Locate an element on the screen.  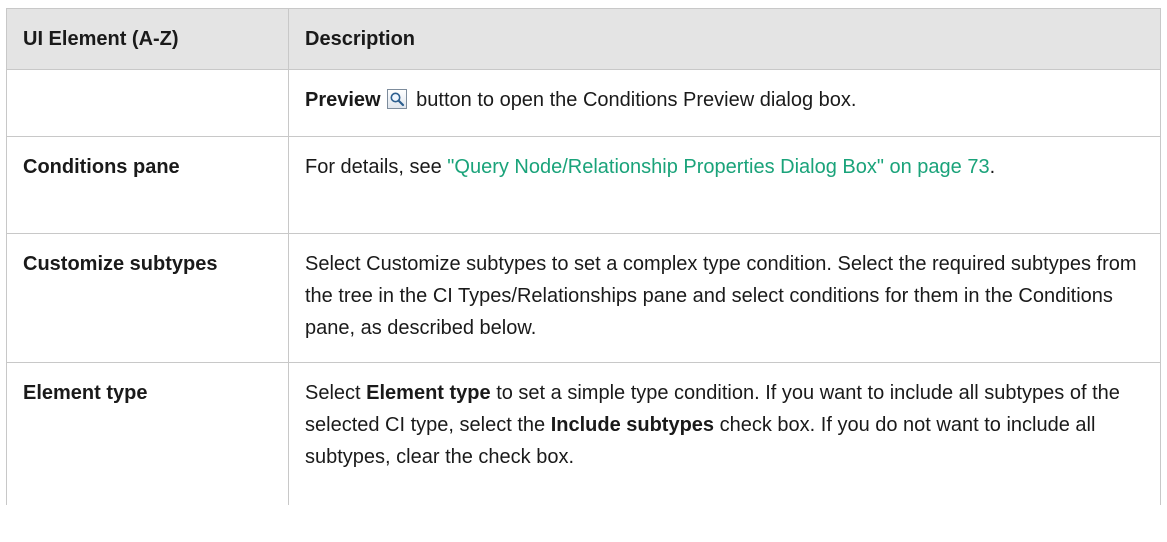
element-type-bold: Element type is located at coordinates (428, 393).